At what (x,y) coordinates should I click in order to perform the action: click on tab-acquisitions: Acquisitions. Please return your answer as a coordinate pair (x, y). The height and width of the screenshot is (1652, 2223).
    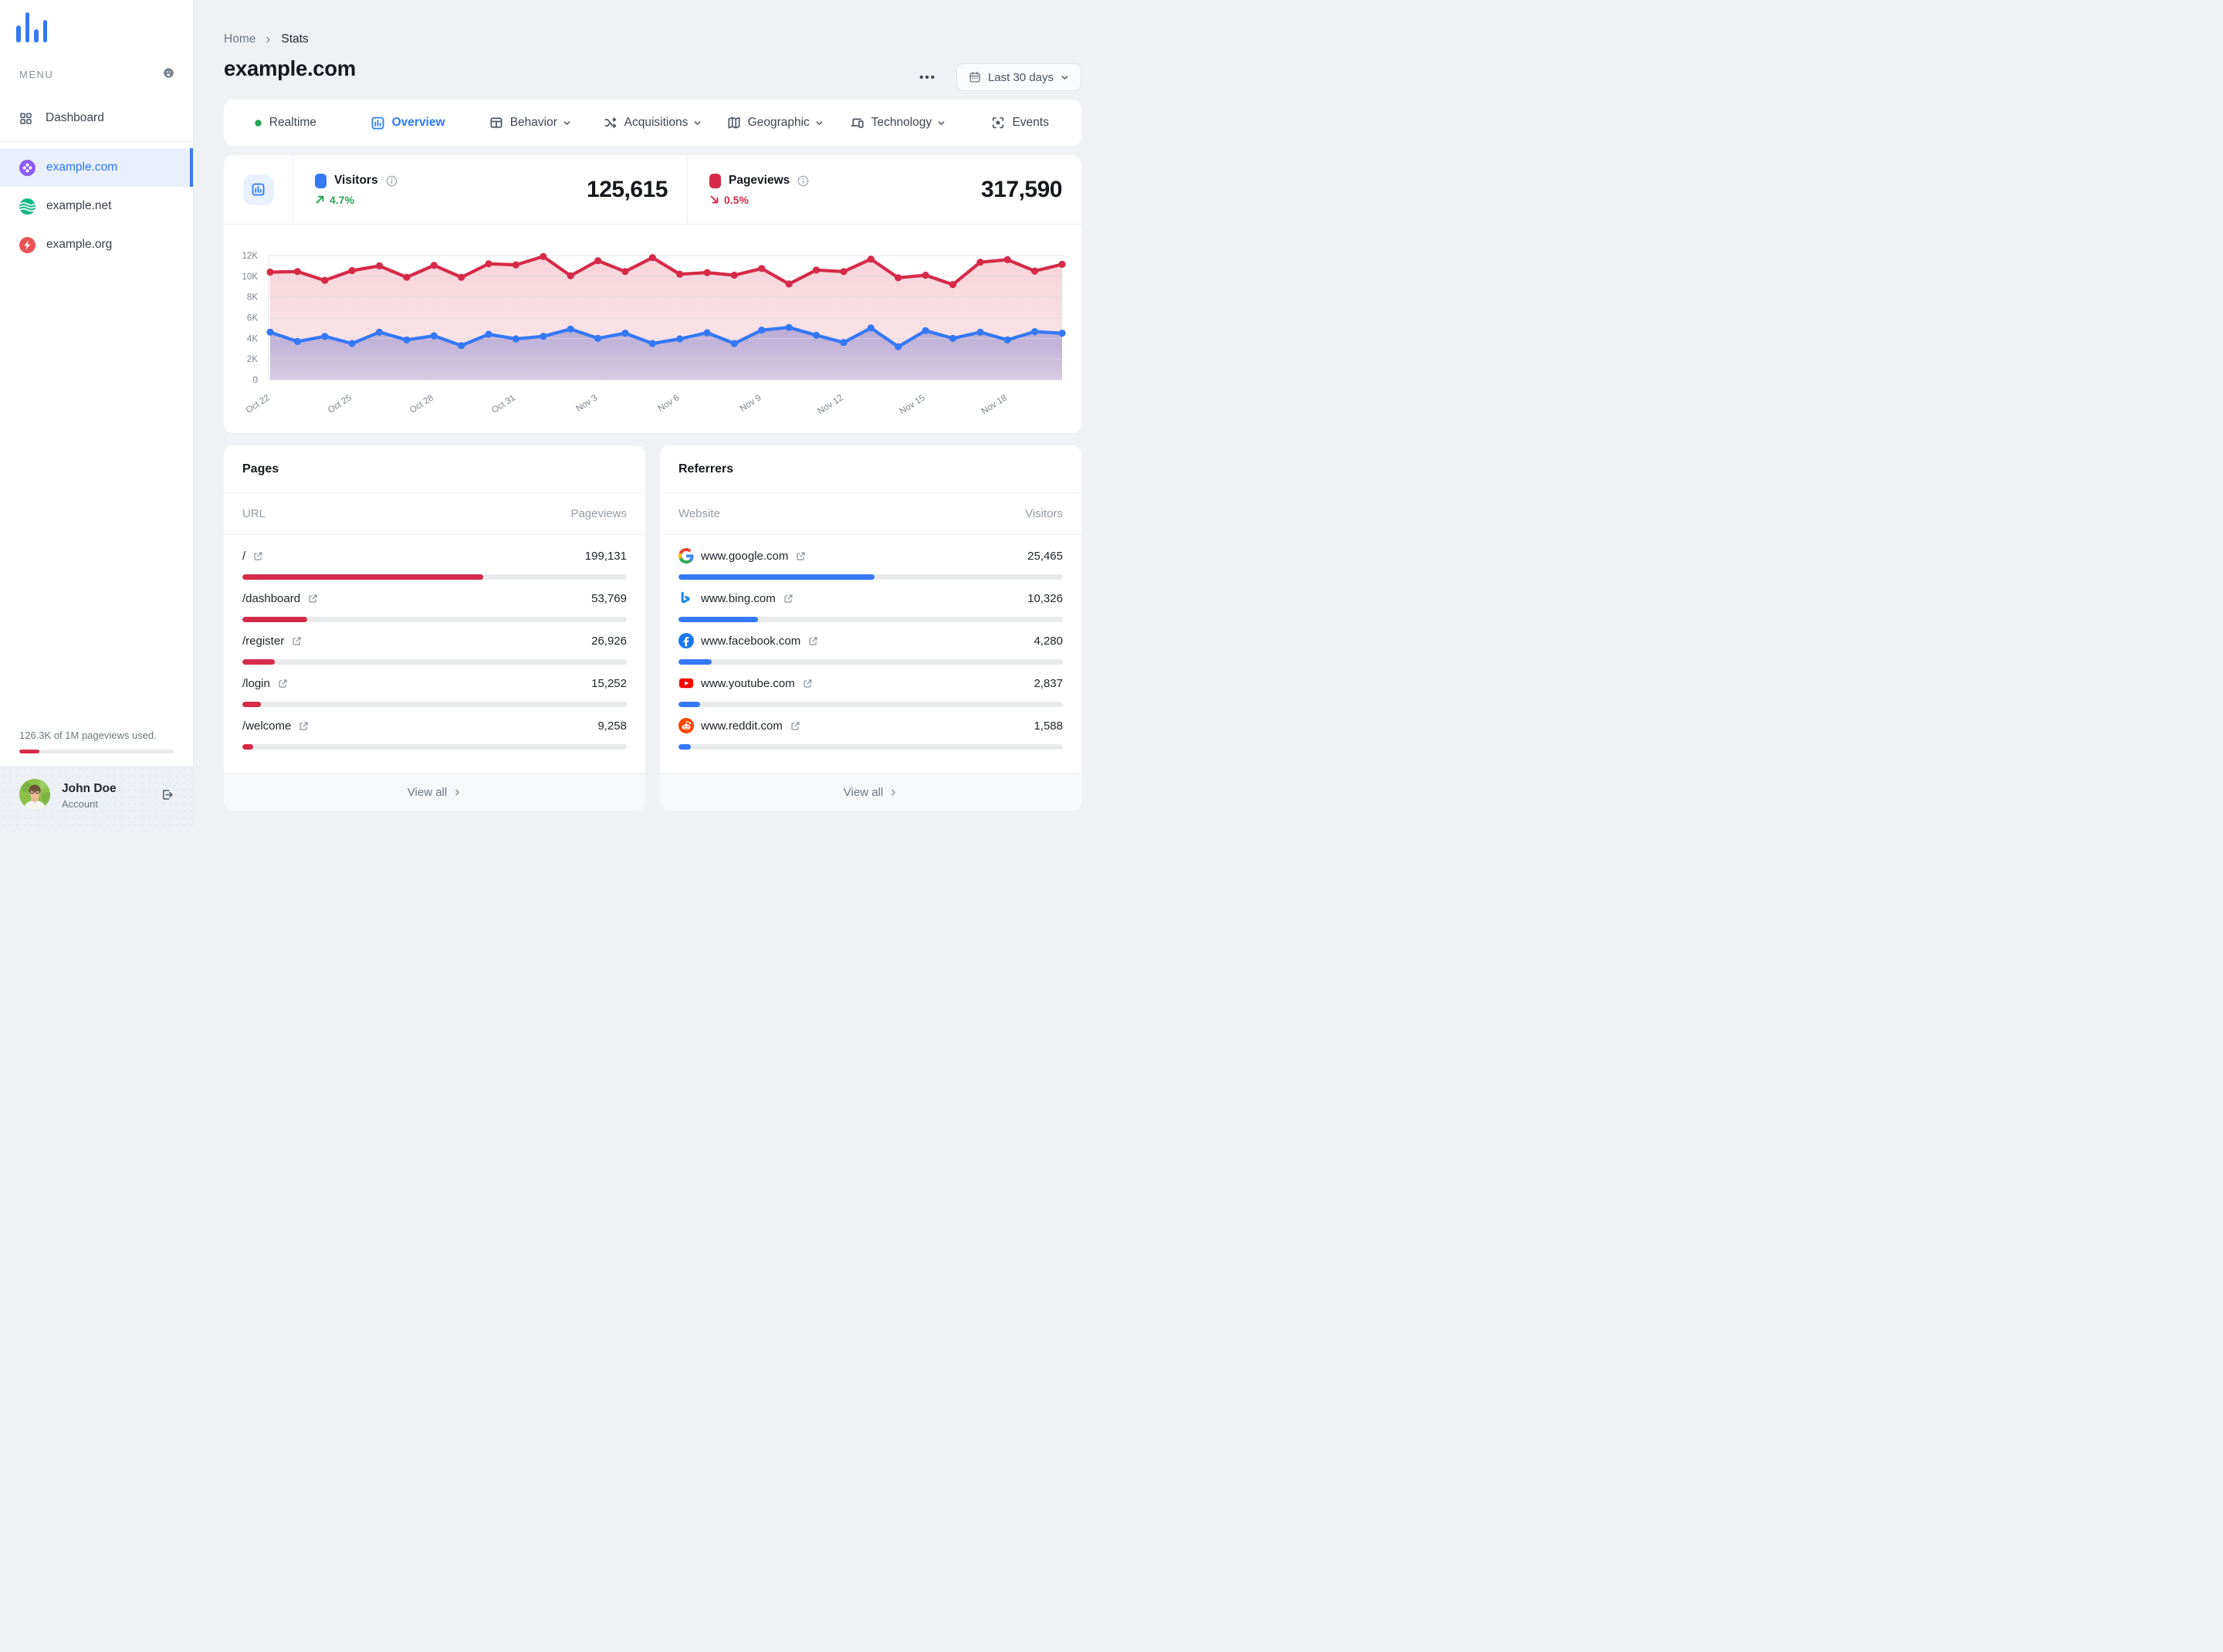
    Looking at the image, I should click on (652, 123).